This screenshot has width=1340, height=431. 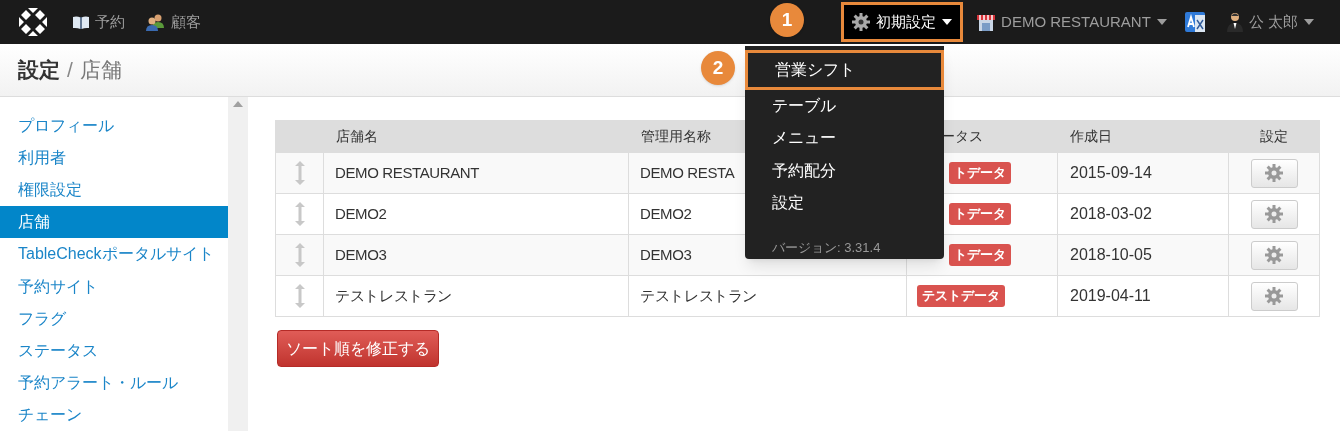 I want to click on sidebar-item: TableCheckポータルサイト, so click(x=114, y=254).